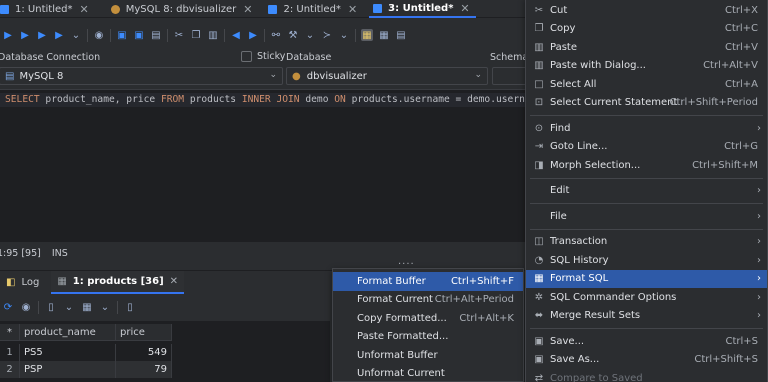  I want to click on menu-item-format-current: Format Current Ctrl+Alt+Period, so click(428, 300).